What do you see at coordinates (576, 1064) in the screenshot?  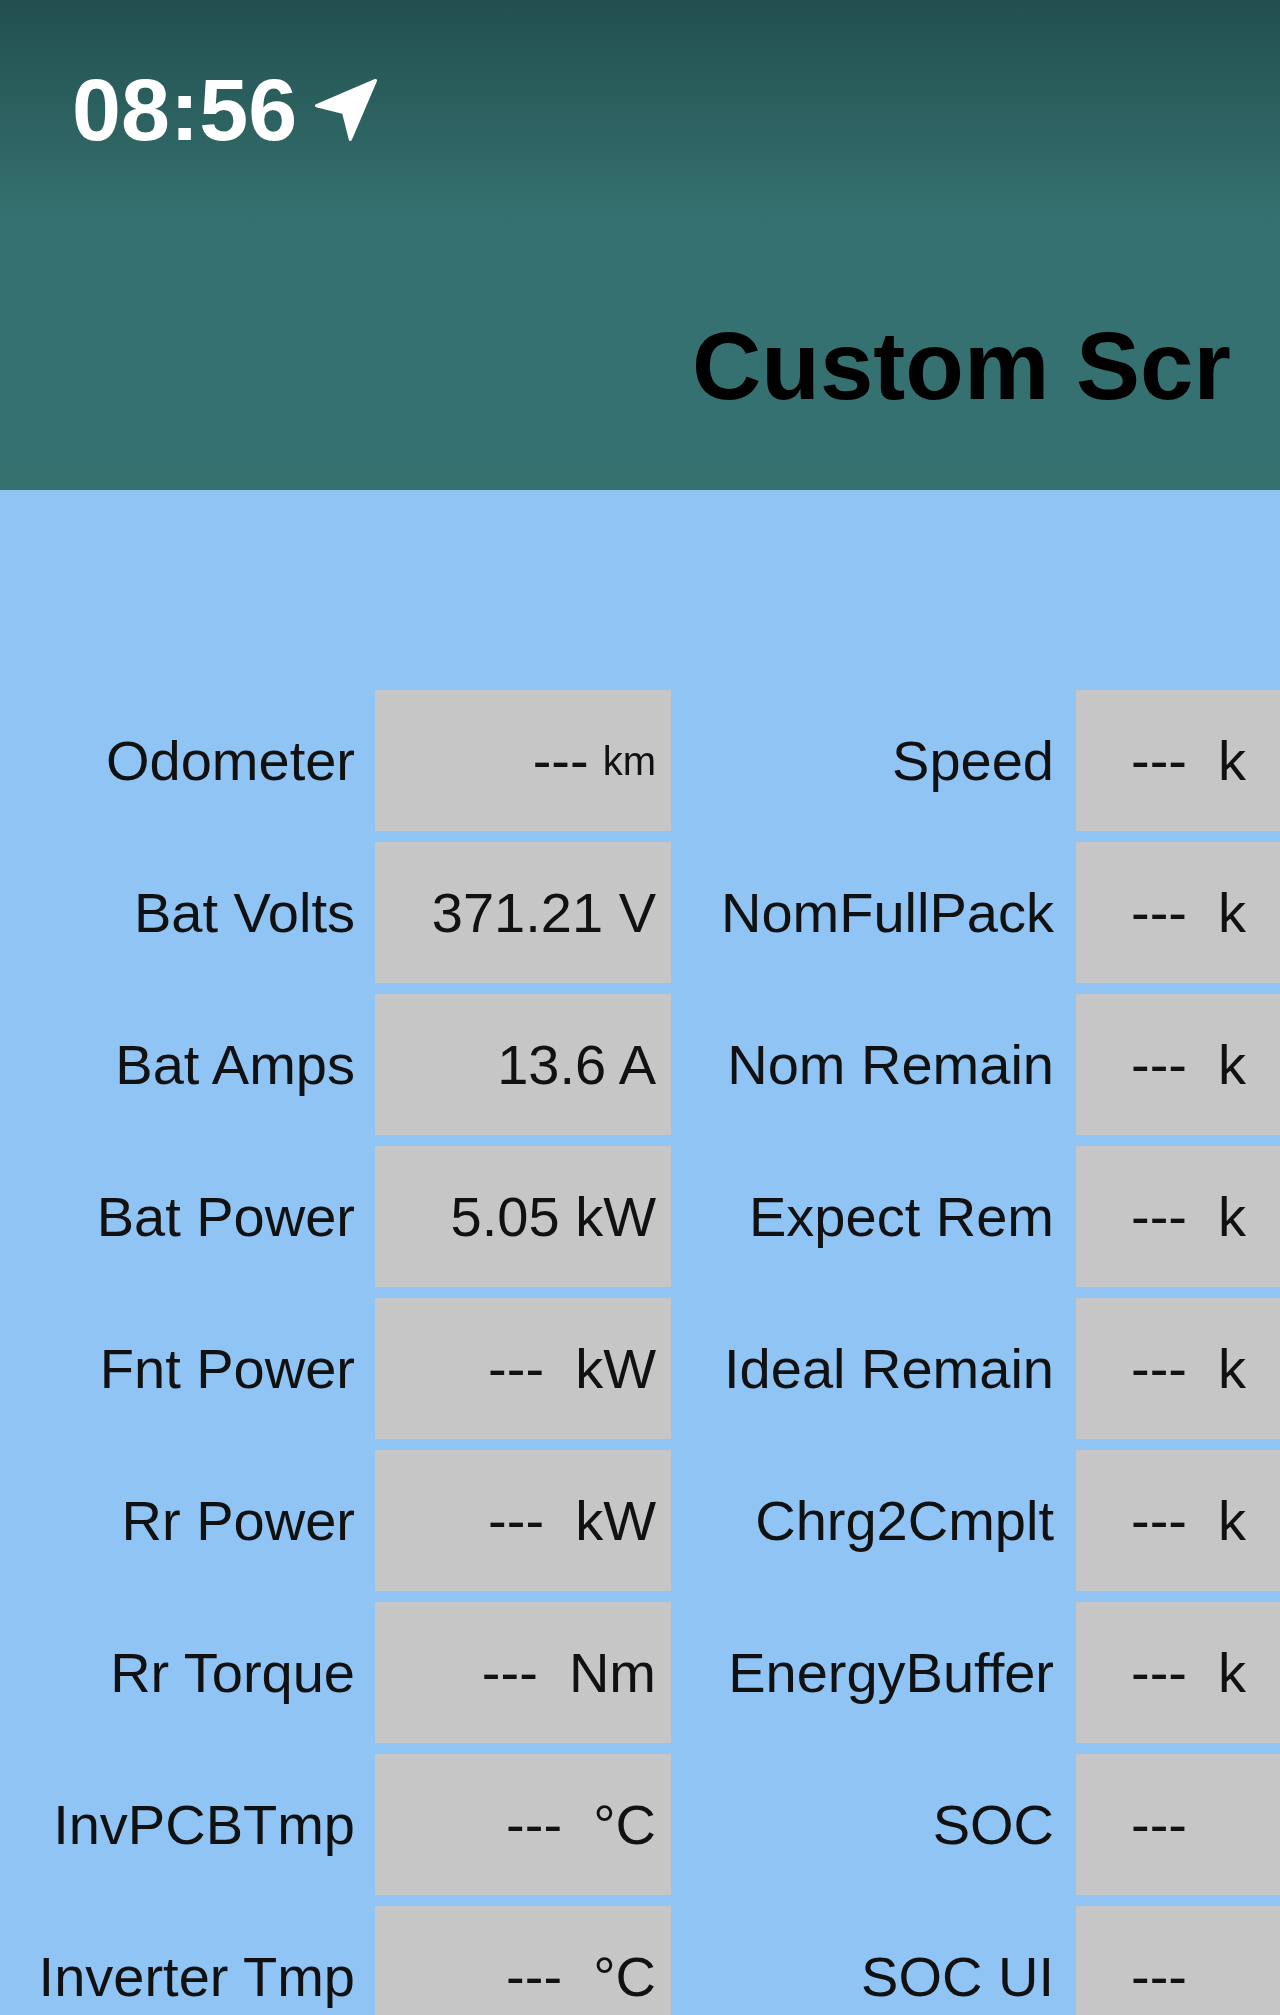 I see `reading-text: 13.6 A` at bounding box center [576, 1064].